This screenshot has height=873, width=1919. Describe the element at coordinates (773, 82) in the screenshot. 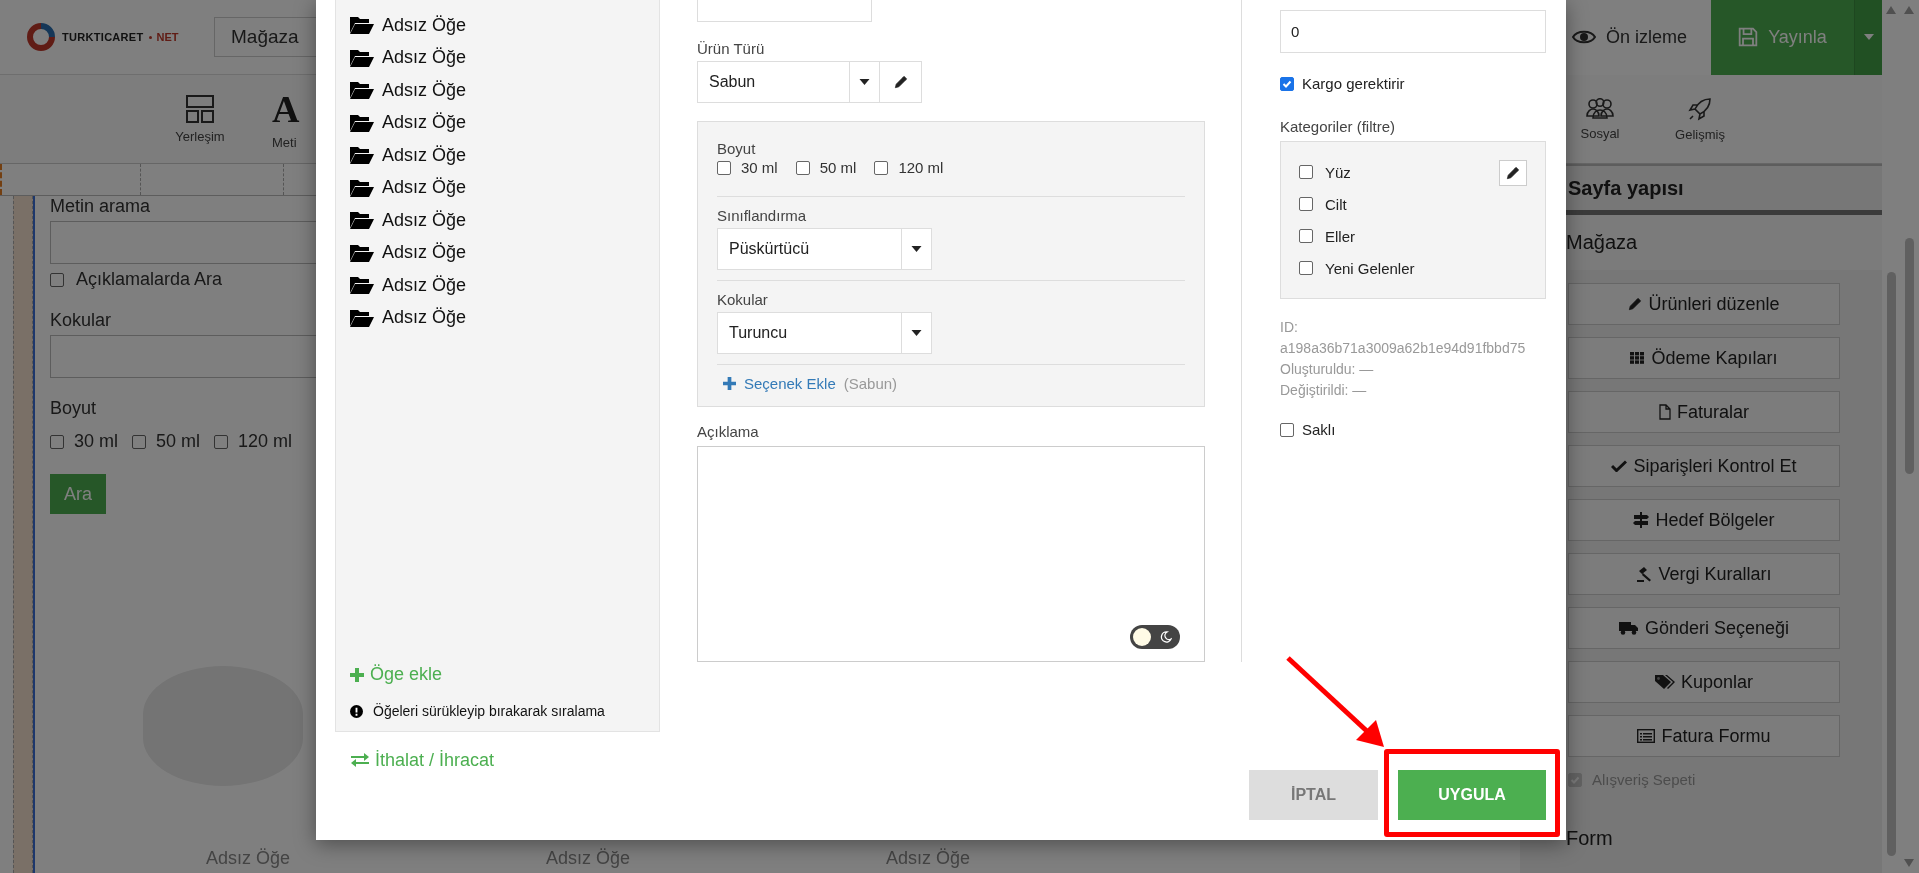

I see `product-type-select: Sabun` at that location.